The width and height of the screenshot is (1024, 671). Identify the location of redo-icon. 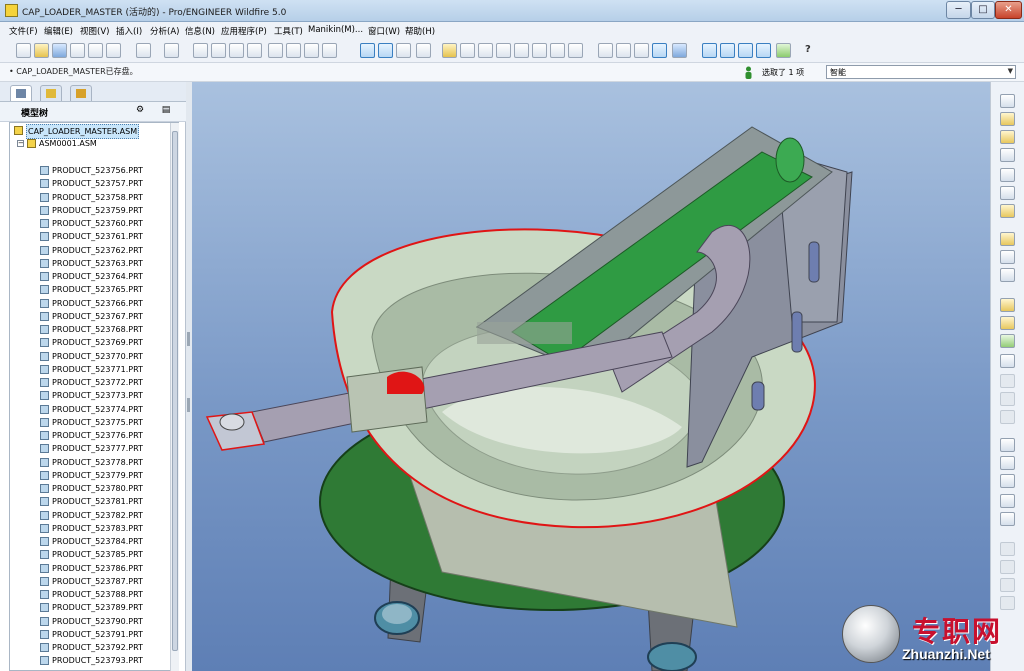
(171, 50).